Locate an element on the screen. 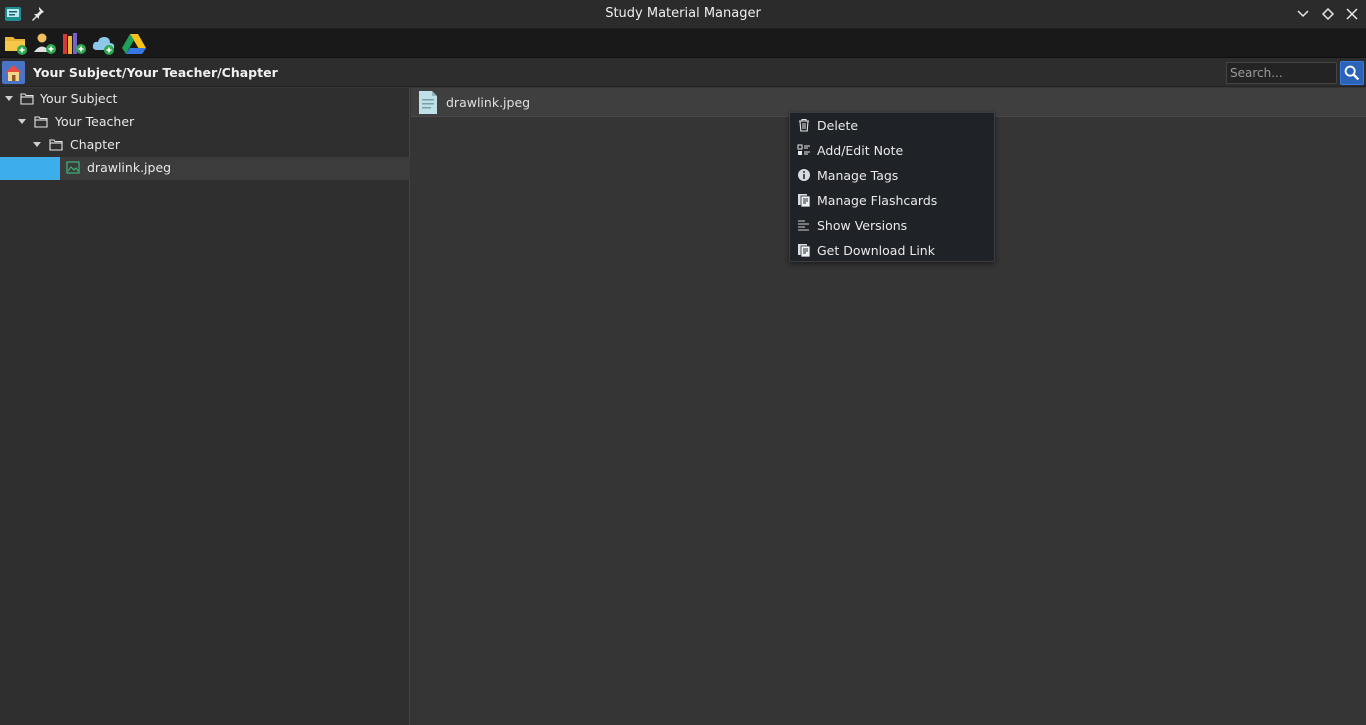 The height and width of the screenshot is (725, 1366). search-input is located at coordinates (1281, 73).